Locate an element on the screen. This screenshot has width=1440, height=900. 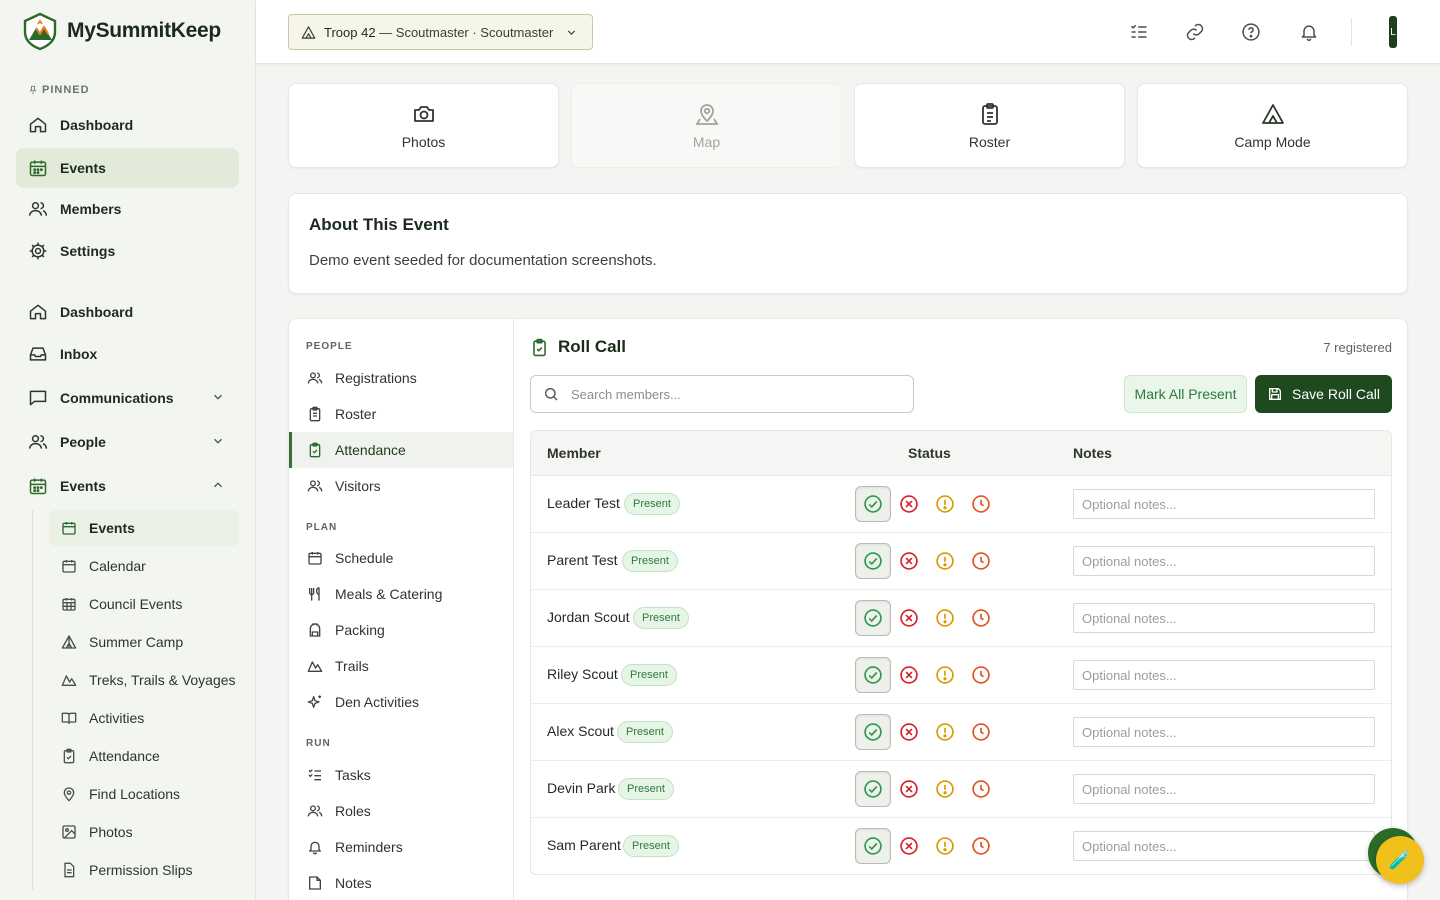
submenu-item-events: Events is located at coordinates (144, 528).